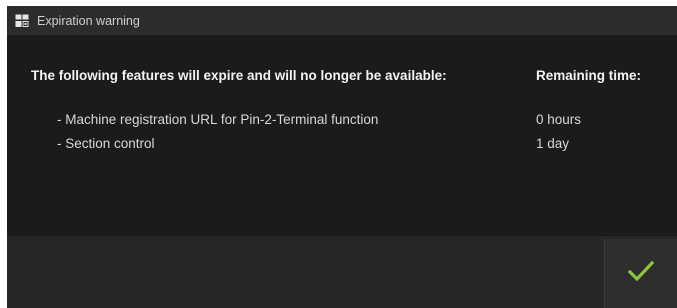  What do you see at coordinates (22, 21) in the screenshot?
I see `license-icon` at bounding box center [22, 21].